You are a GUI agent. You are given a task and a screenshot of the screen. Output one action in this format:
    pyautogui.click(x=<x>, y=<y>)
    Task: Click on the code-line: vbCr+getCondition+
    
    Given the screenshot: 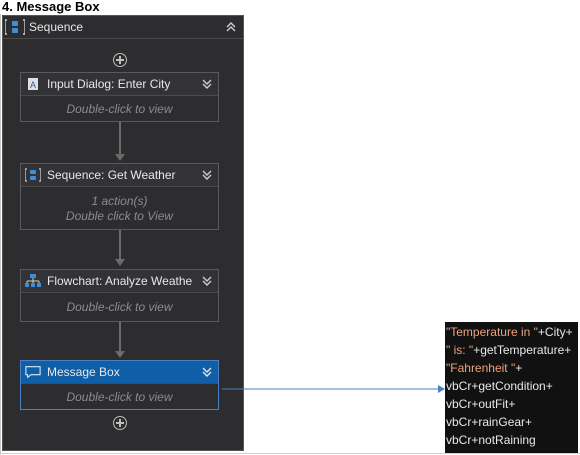 What is the action you would take?
    pyautogui.click(x=511, y=386)
    